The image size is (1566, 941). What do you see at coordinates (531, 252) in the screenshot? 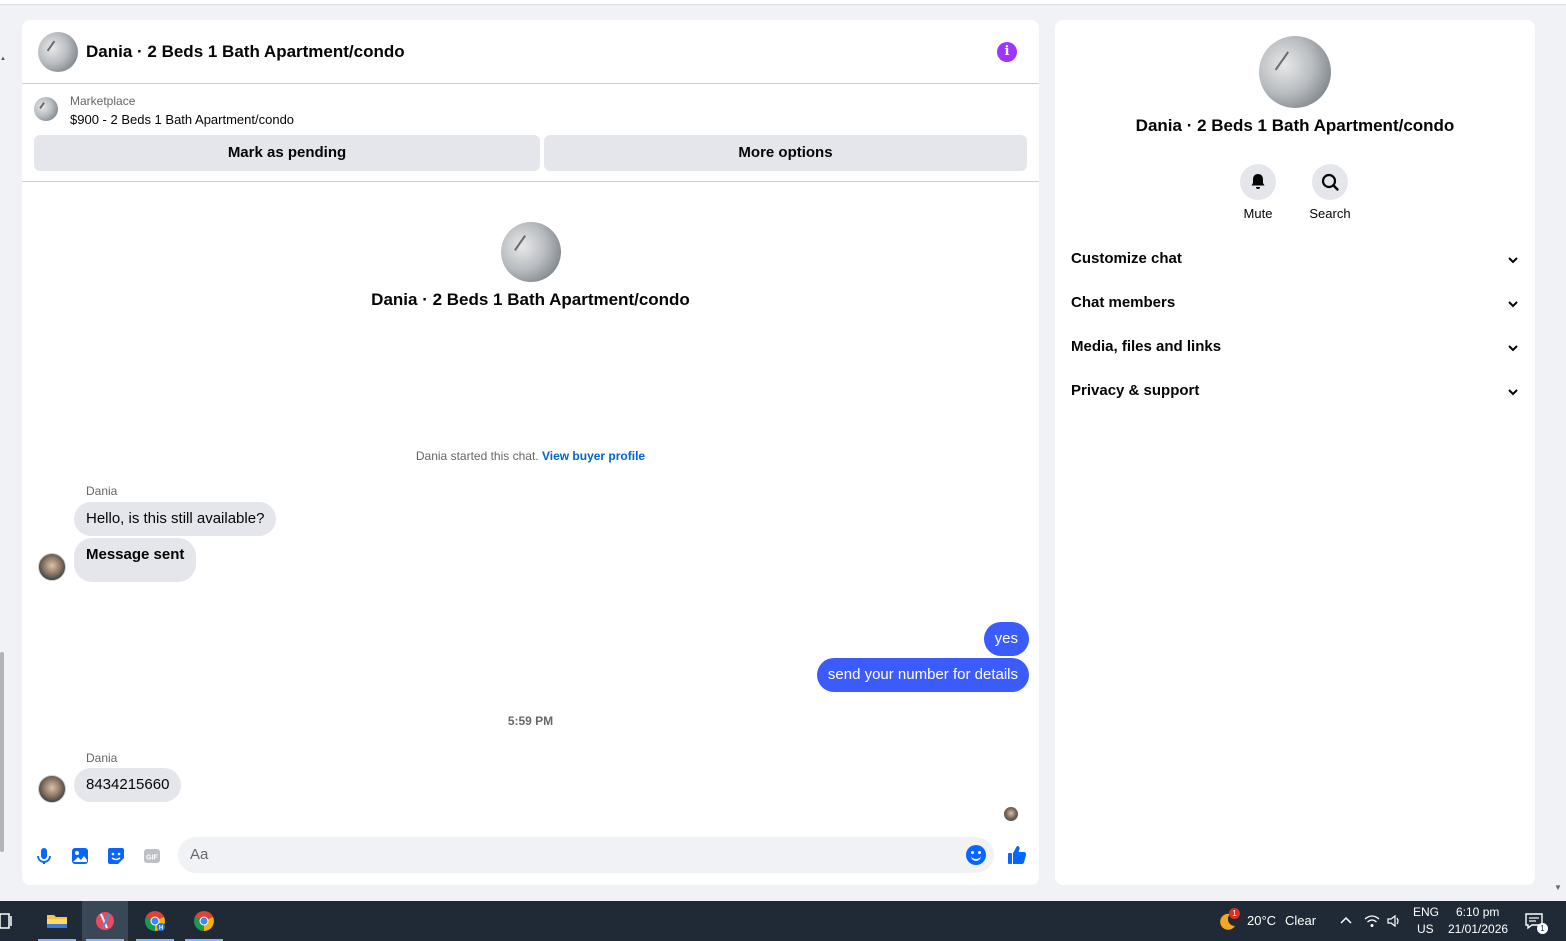
I see `conversation-avatar` at bounding box center [531, 252].